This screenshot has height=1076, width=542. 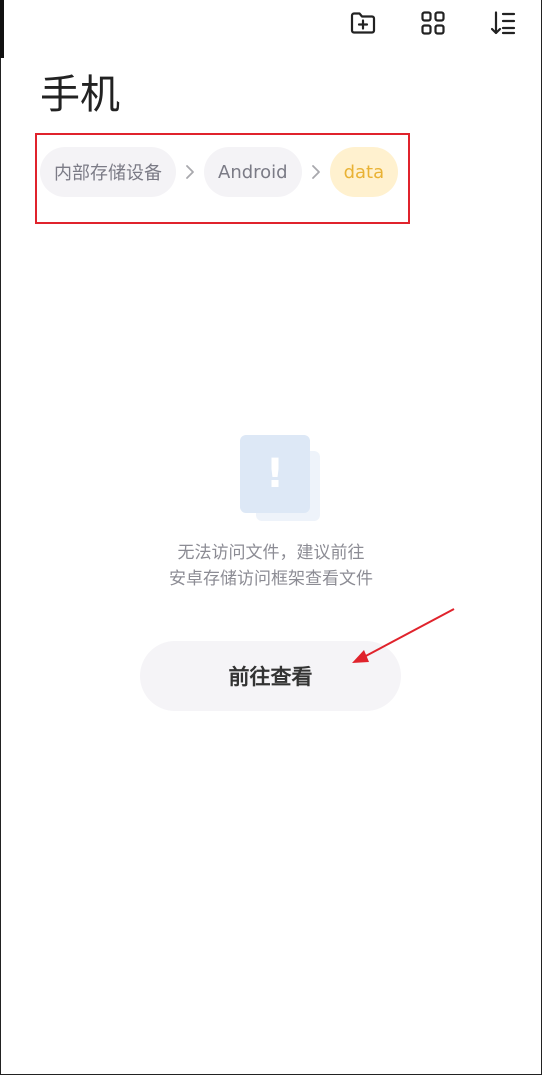 I want to click on new-folder-icon, so click(x=363, y=23).